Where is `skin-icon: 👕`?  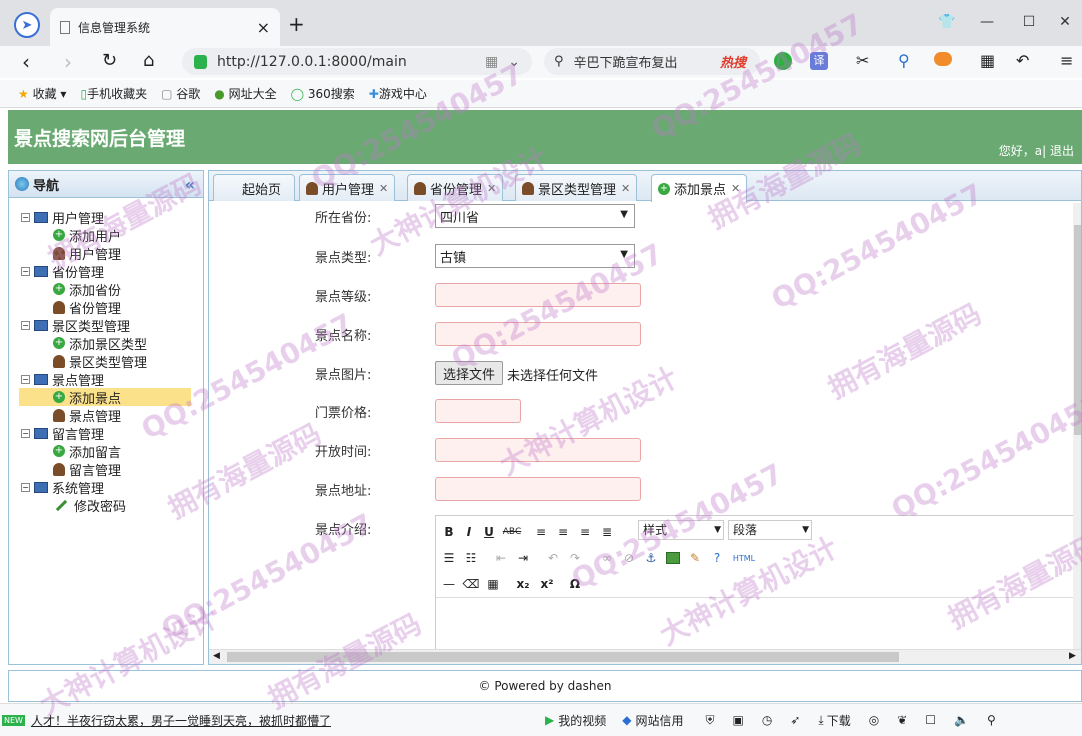 skin-icon: 👕 is located at coordinates (947, 22).